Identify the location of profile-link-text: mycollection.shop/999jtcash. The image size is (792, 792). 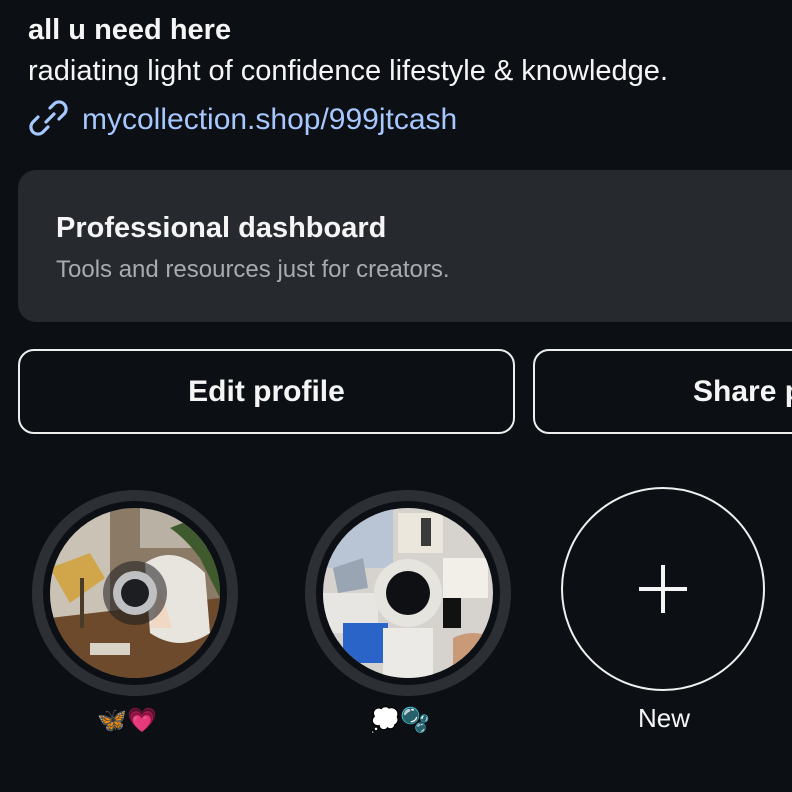
(269, 120).